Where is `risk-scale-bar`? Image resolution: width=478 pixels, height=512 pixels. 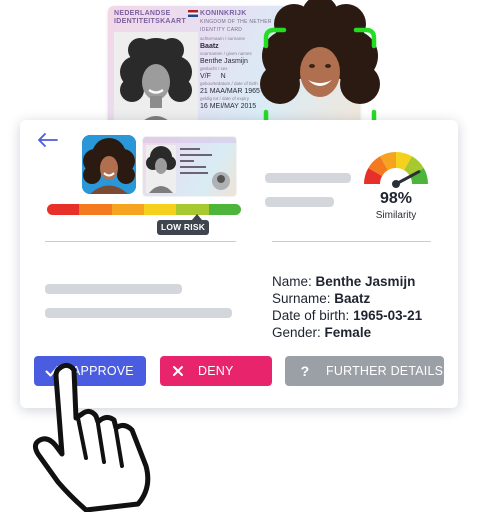 risk-scale-bar is located at coordinates (144, 209).